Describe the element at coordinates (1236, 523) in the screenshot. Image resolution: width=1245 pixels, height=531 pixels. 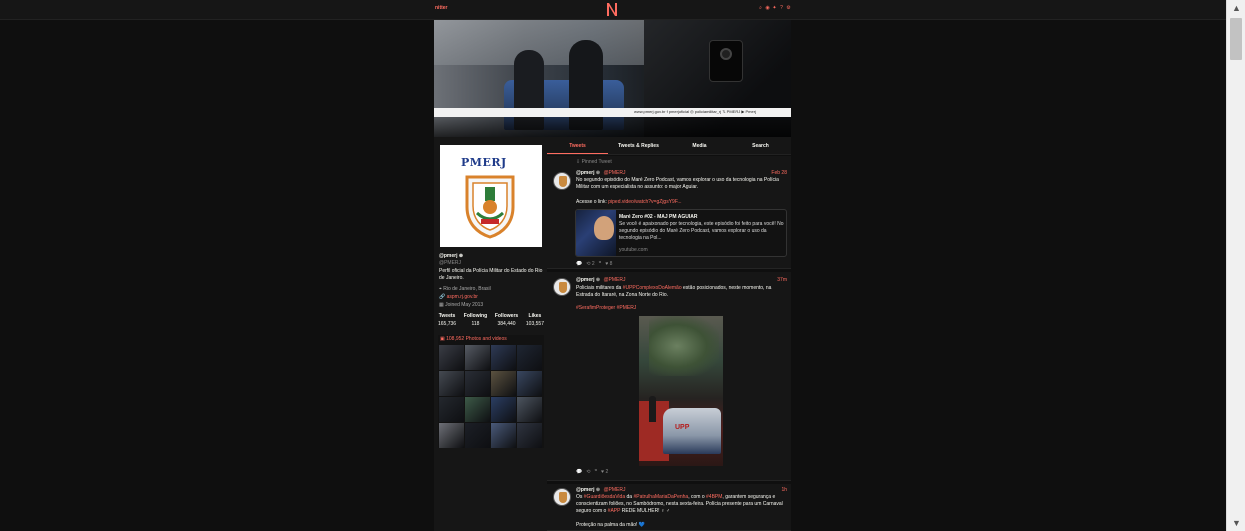
I see `scroll-down-arrow-icon: ▼` at that location.